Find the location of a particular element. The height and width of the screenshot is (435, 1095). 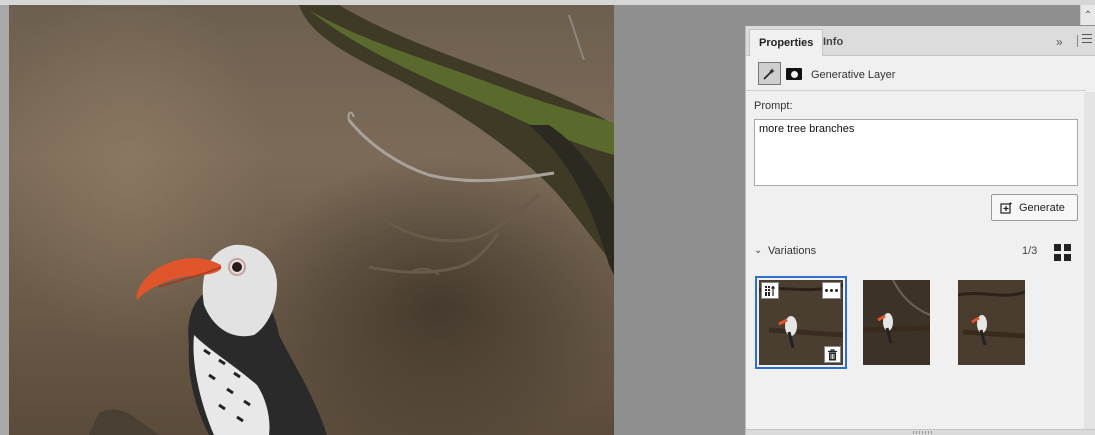

canvas-edge is located at coordinates (4, 220).